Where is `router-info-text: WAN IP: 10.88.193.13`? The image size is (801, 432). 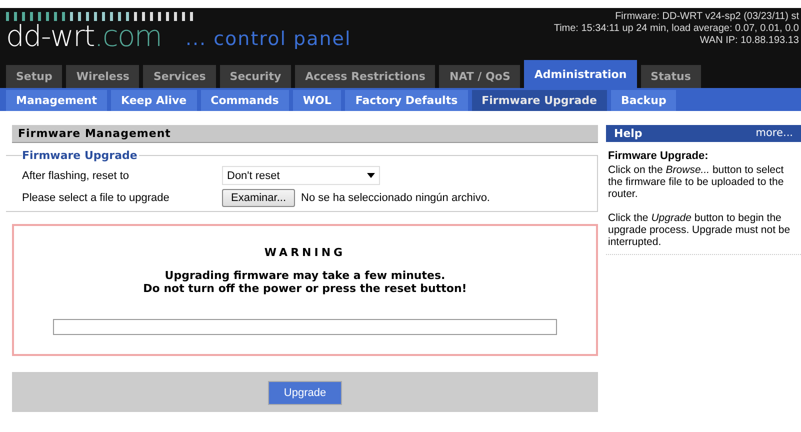 router-info-text: WAN IP: 10.88.193.13 is located at coordinates (749, 41).